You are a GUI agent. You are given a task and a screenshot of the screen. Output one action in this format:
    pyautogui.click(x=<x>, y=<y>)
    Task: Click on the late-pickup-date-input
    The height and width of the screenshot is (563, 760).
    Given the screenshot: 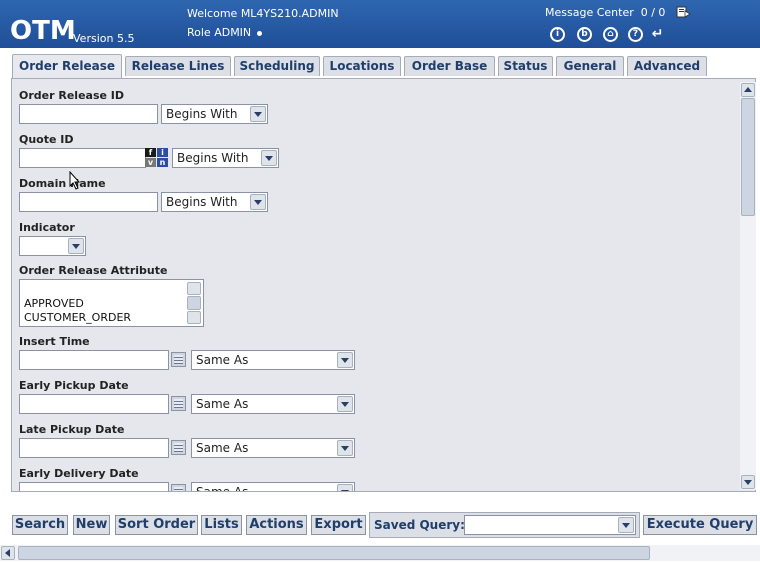 What is the action you would take?
    pyautogui.click(x=94, y=448)
    